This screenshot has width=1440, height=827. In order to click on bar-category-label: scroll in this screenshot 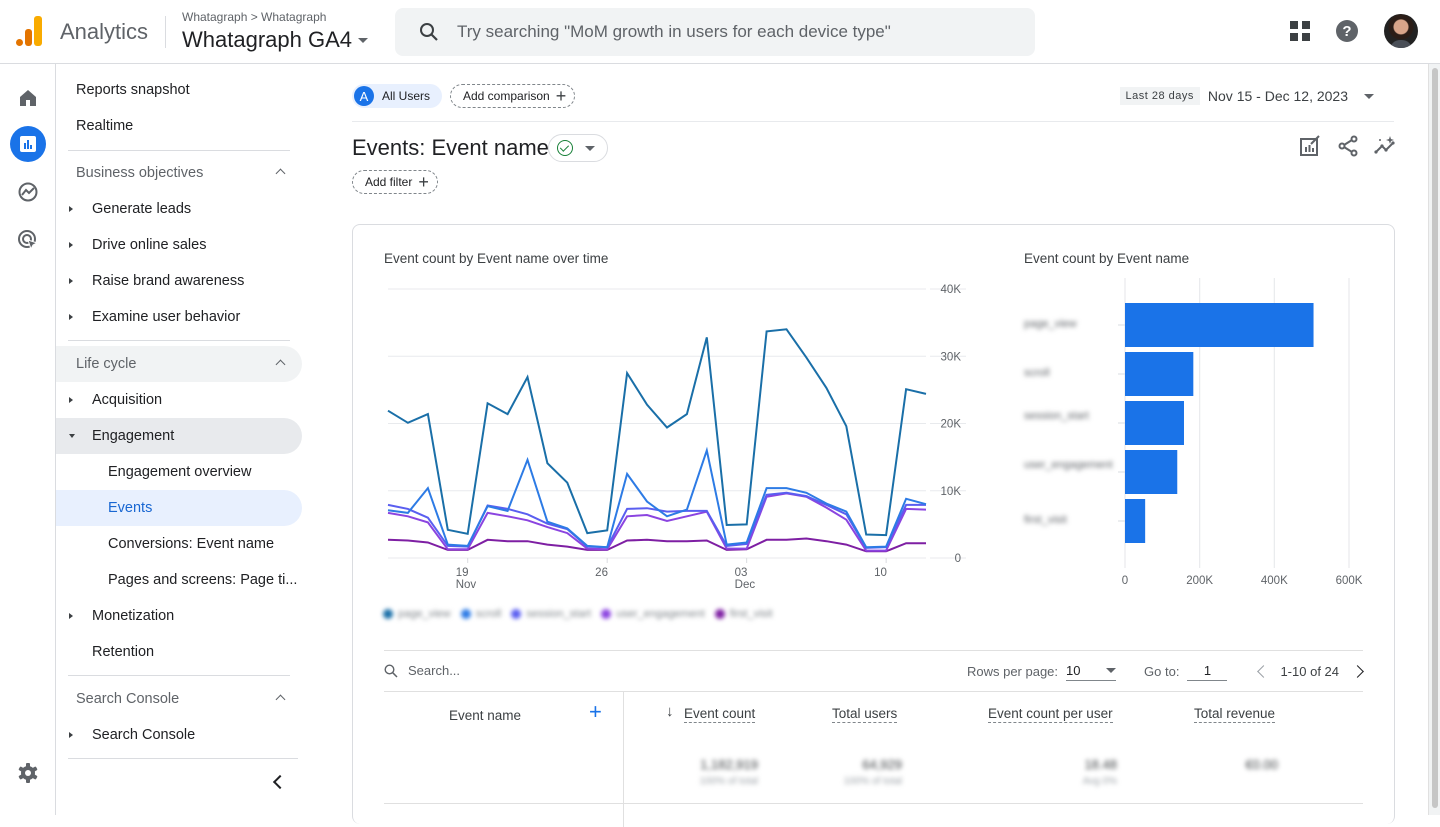, I will do `click(1037, 373)`.